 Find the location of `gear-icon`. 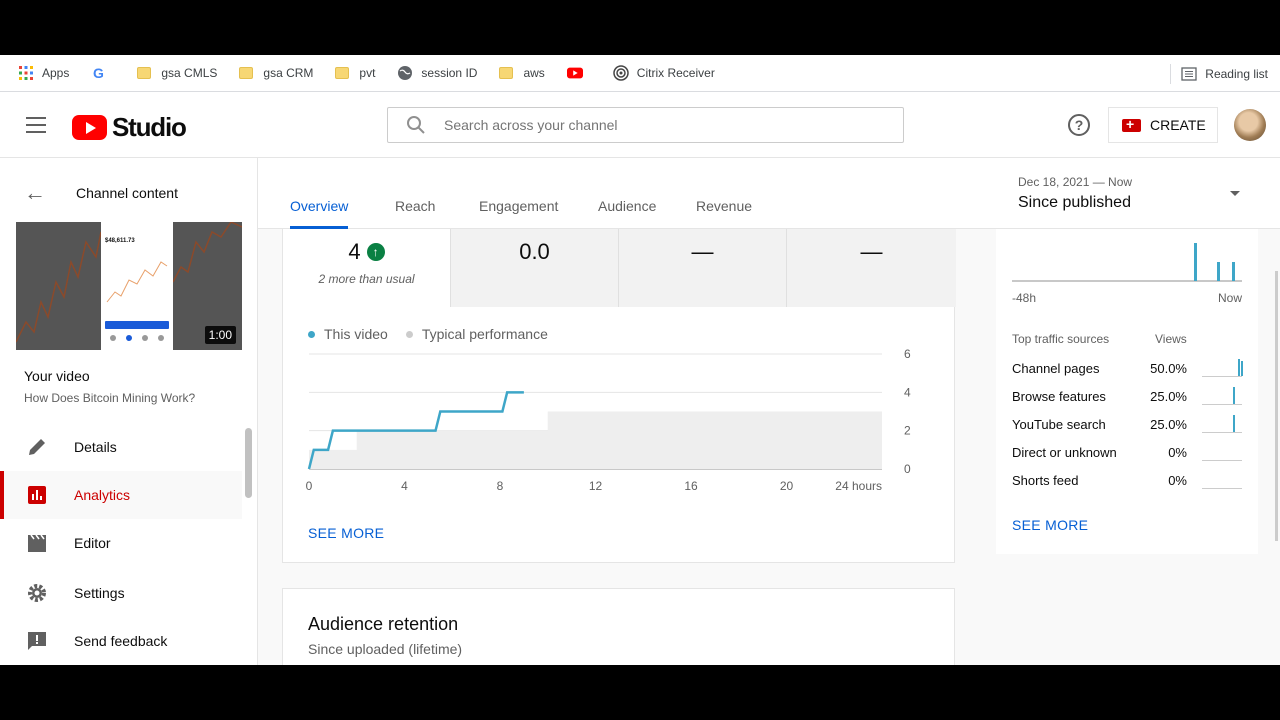

gear-icon is located at coordinates (37, 593).